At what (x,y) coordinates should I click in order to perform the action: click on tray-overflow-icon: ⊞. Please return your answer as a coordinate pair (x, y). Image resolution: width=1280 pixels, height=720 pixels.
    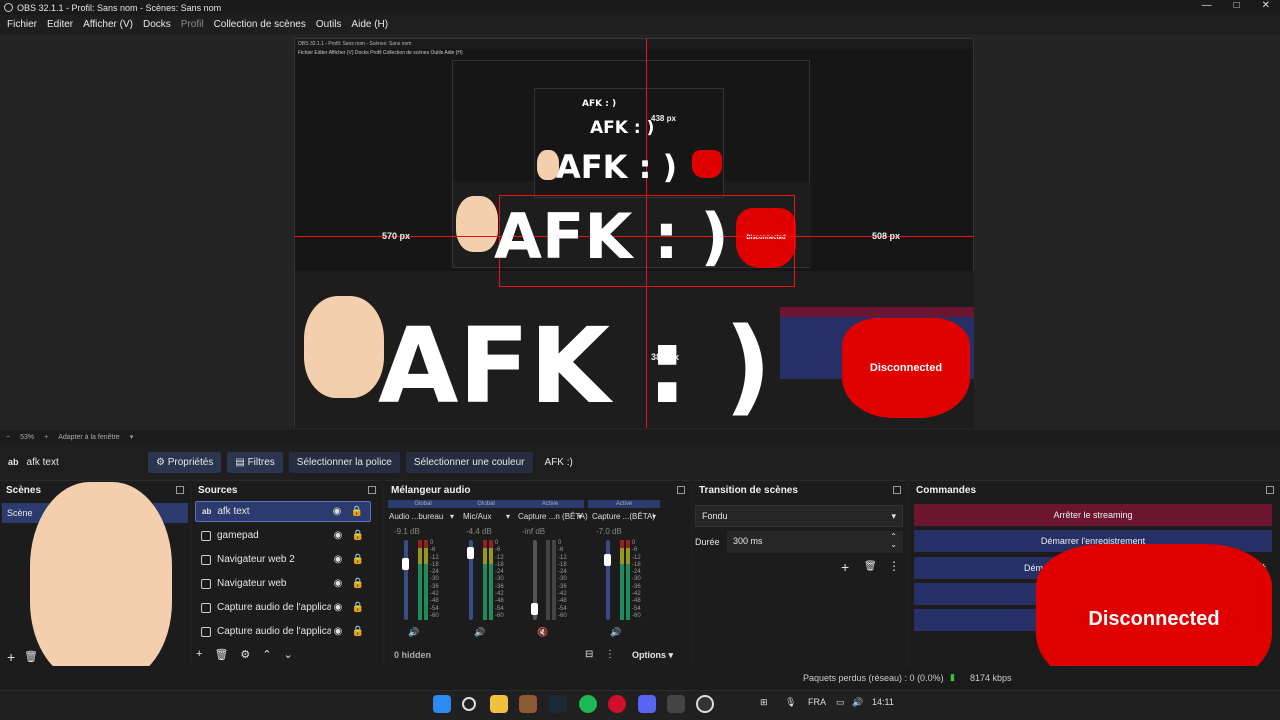
    Looking at the image, I should click on (764, 702).